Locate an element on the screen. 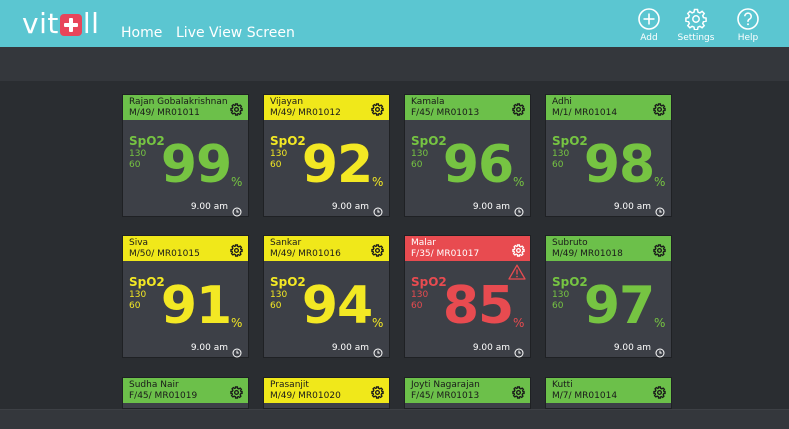  app-logo: vit ll is located at coordinates (60, 24).